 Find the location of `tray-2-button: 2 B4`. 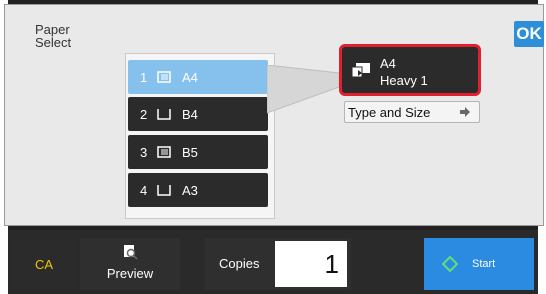

tray-2-button: 2 B4 is located at coordinates (198, 114).